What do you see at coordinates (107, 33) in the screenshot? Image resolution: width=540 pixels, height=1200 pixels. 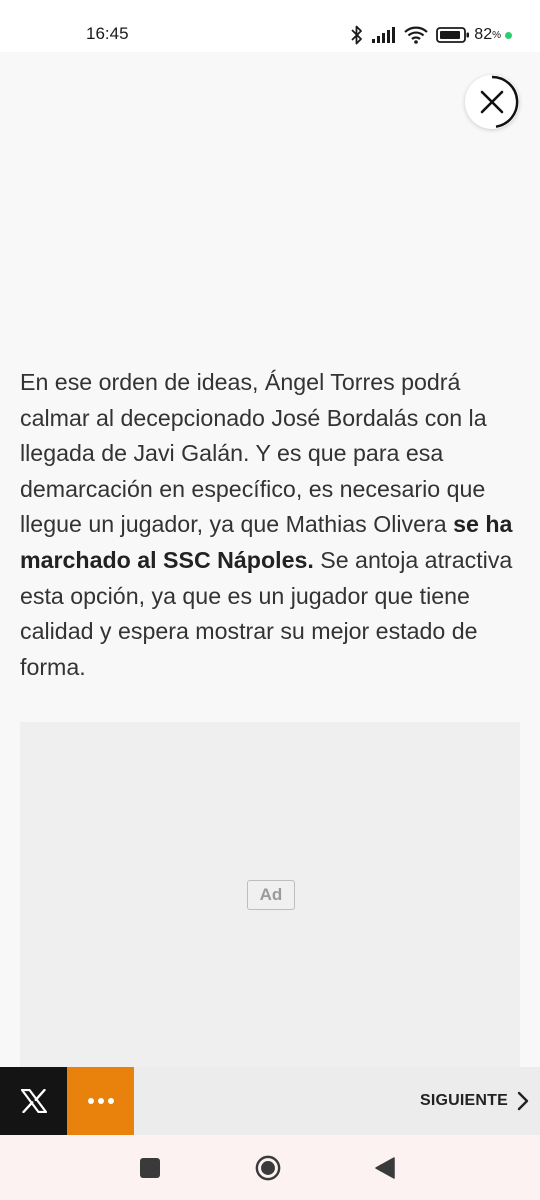 I see `status-time: 16:45` at bounding box center [107, 33].